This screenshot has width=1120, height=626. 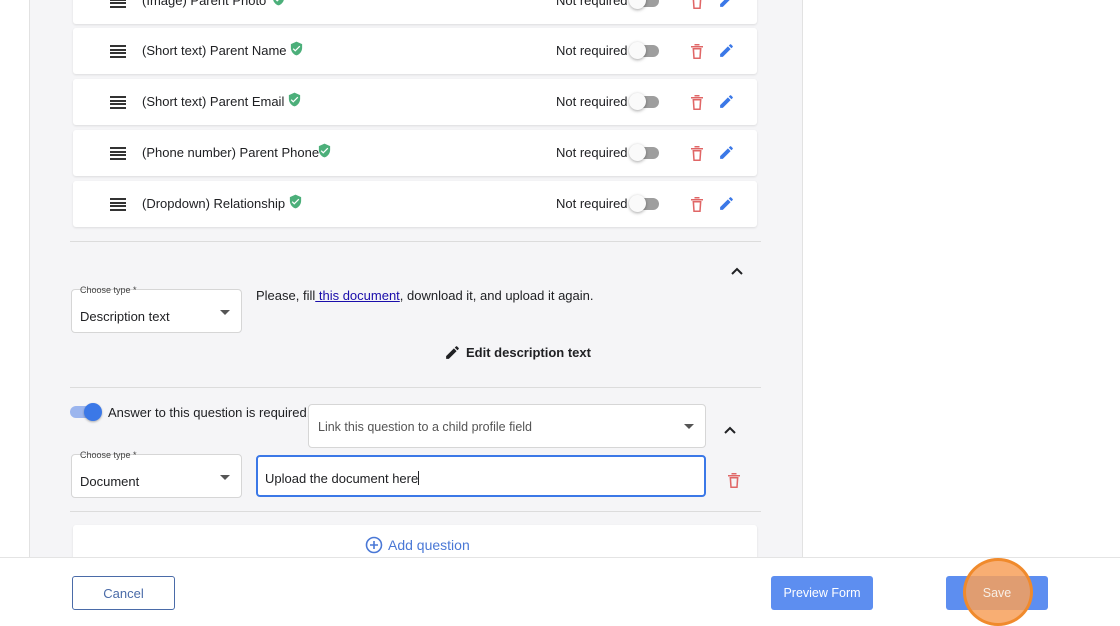 I want to click on preview-form-button: Preview Form, so click(x=822, y=593).